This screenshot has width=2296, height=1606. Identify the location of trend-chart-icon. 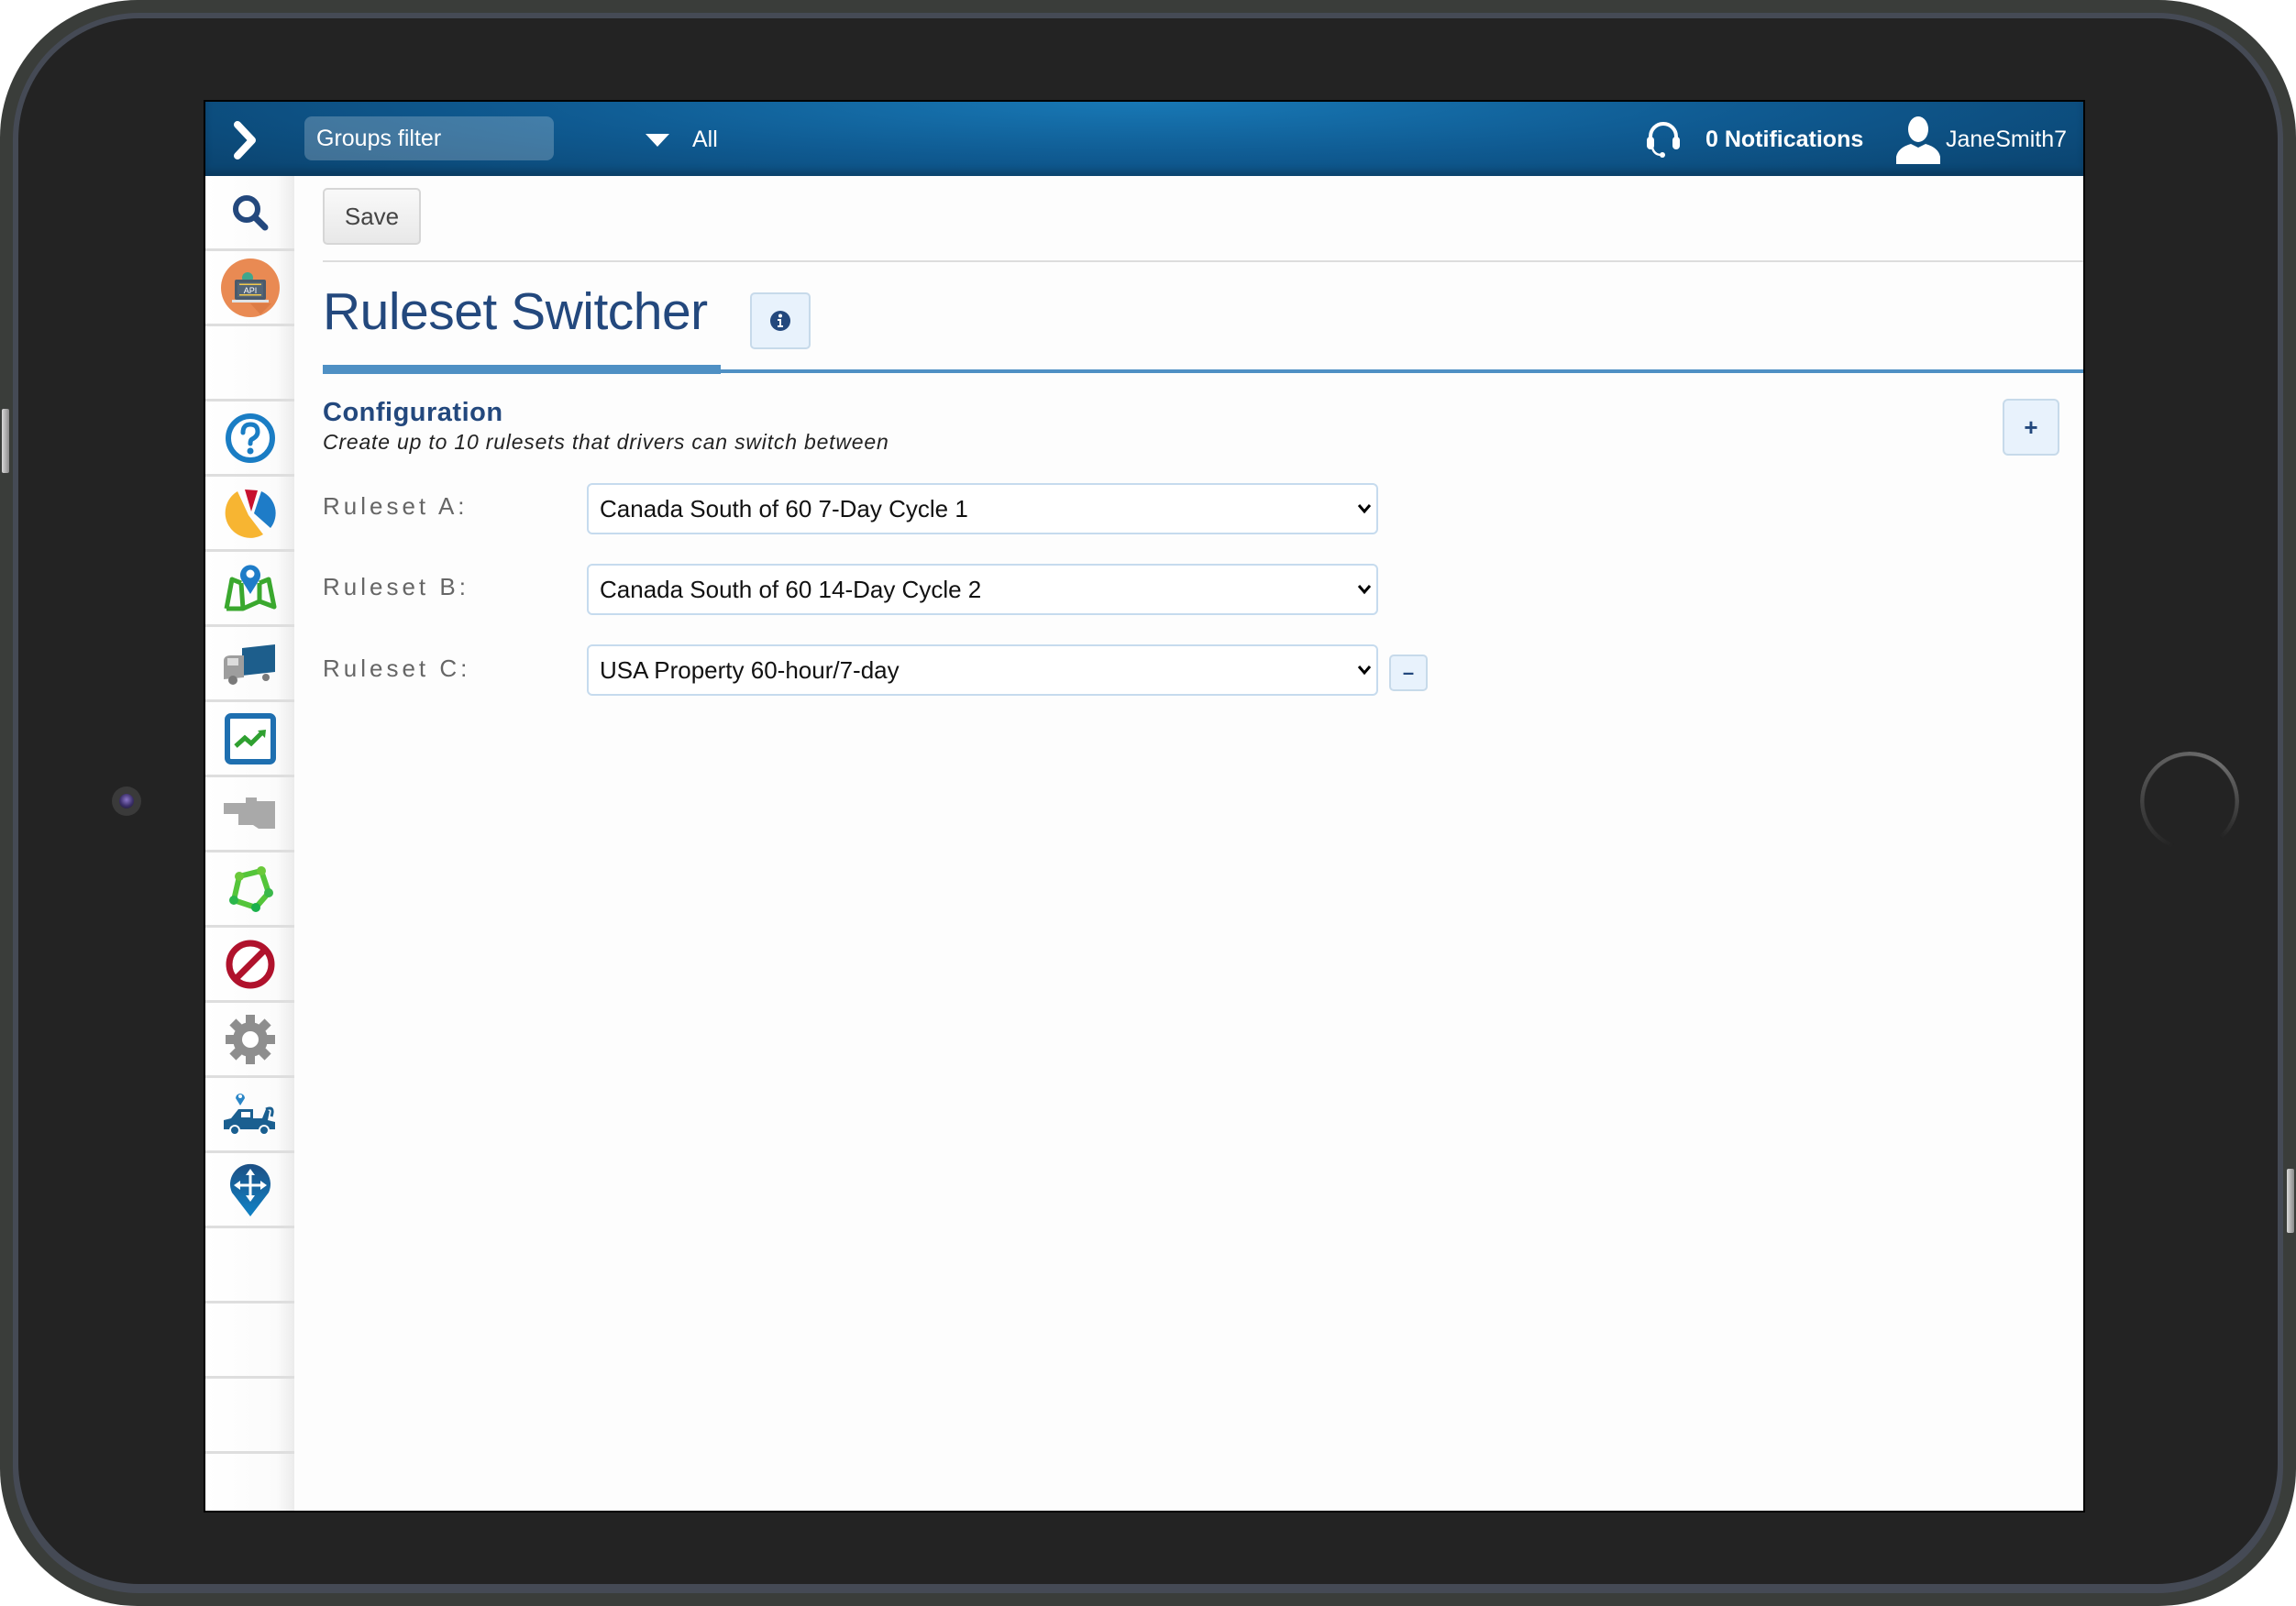
(250, 738).